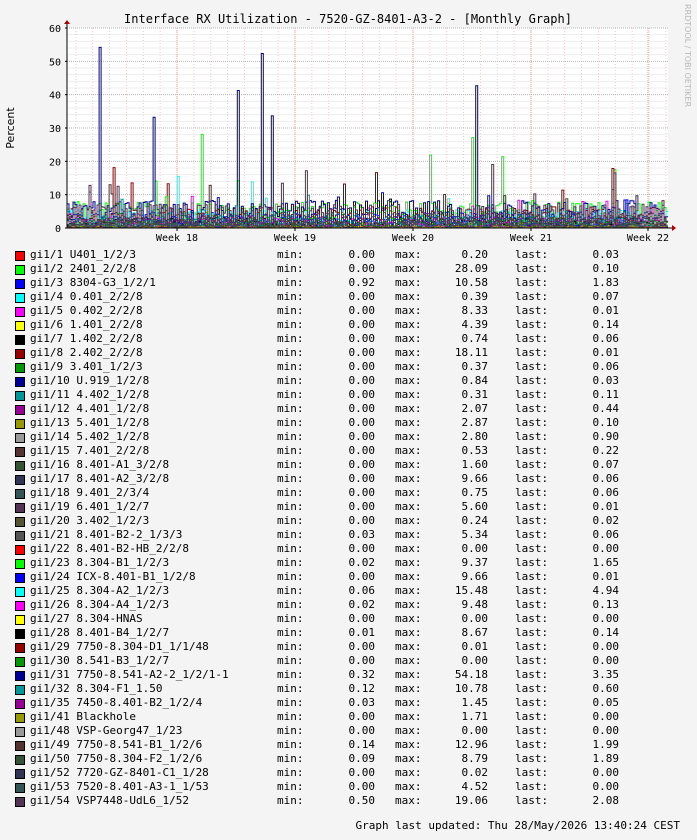  What do you see at coordinates (129, 674) in the screenshot?
I see `legend-series-name: gi1/31 7750-8.541-A2-2_1/2/1-1` at bounding box center [129, 674].